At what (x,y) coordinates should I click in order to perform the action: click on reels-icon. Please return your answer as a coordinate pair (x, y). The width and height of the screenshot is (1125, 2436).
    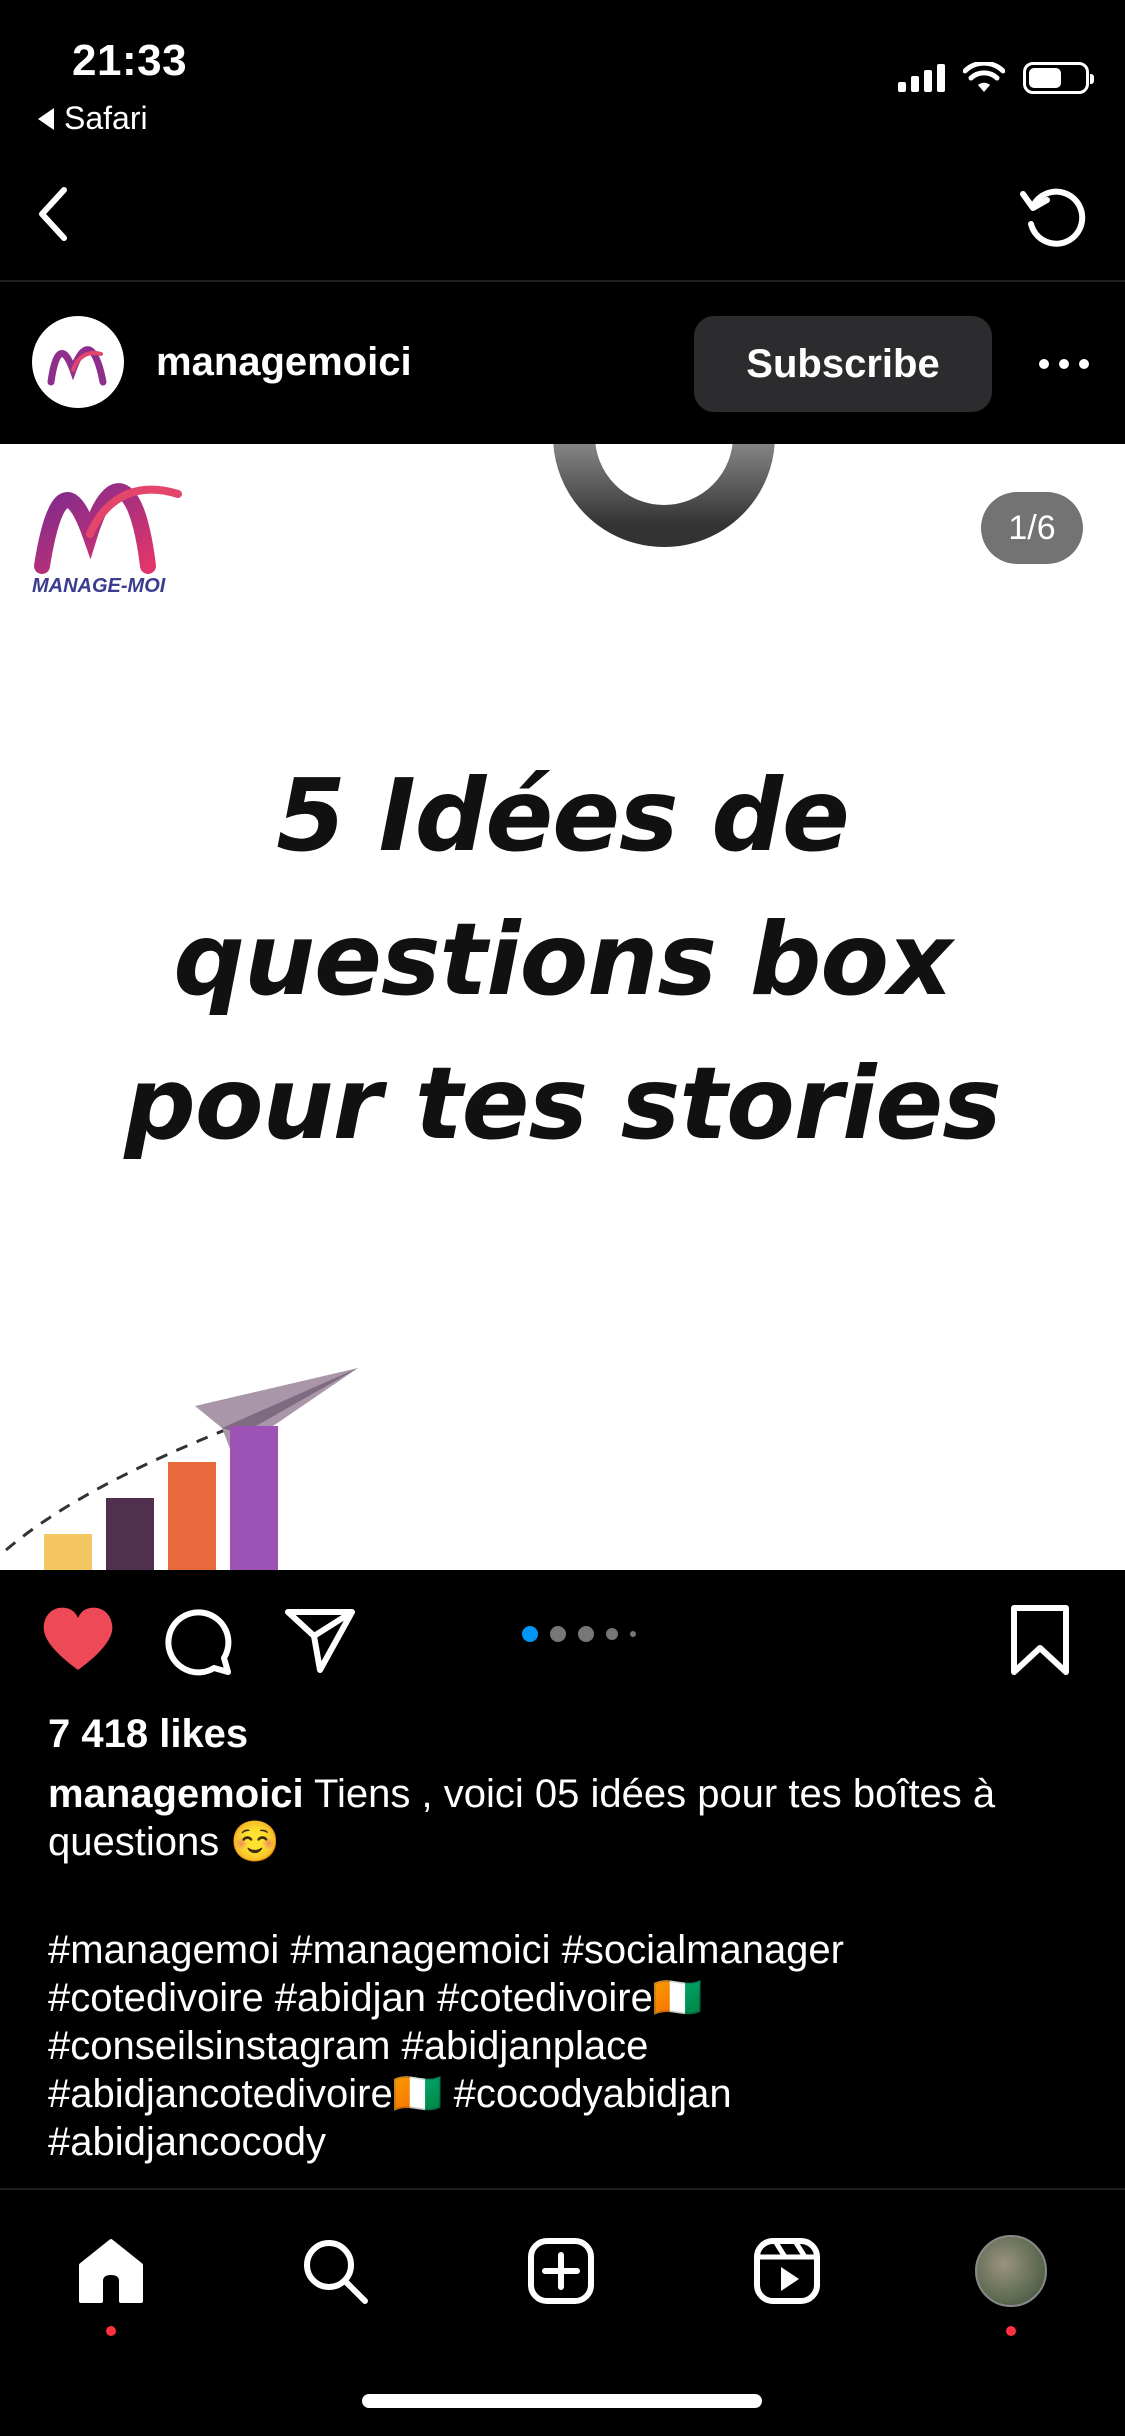
    Looking at the image, I should click on (787, 2271).